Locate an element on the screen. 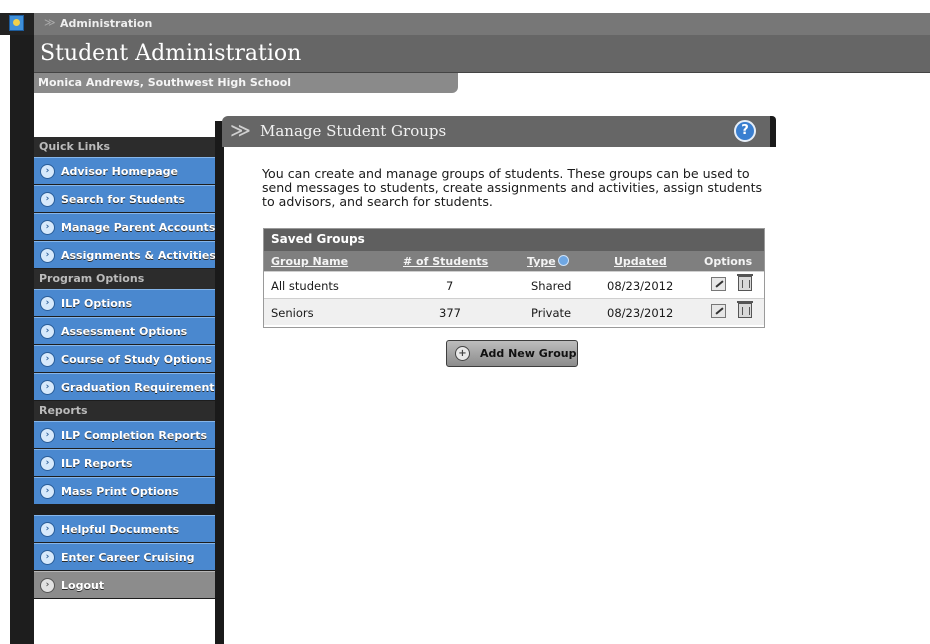 The width and height of the screenshot is (930, 644). sidebar-item-assignments-activities: › Assignments & Activities is located at coordinates (125, 255).